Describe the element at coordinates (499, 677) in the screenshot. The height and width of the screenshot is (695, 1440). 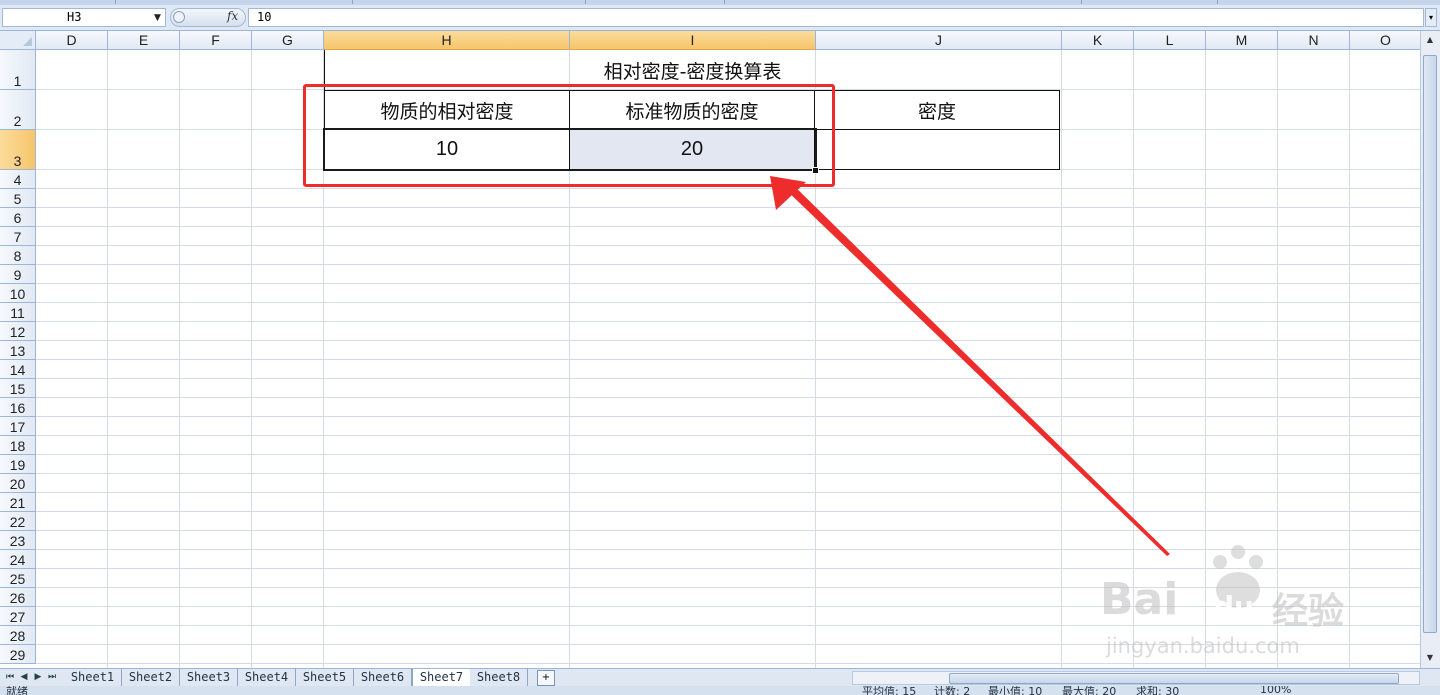
I see `sheet-tab-sheet8: Sheet8` at that location.